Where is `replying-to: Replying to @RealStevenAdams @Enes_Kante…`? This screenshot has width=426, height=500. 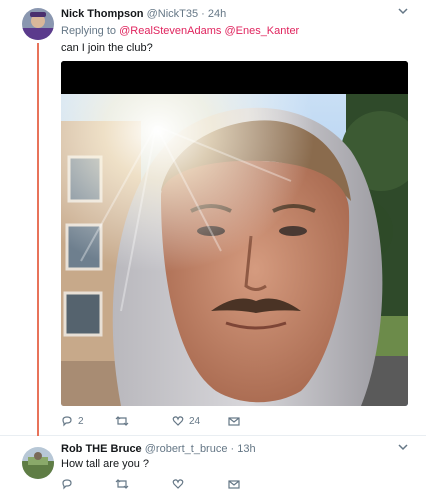 replying-to: Replying to @RealStevenAdams @Enes_Kante… is located at coordinates (180, 31).